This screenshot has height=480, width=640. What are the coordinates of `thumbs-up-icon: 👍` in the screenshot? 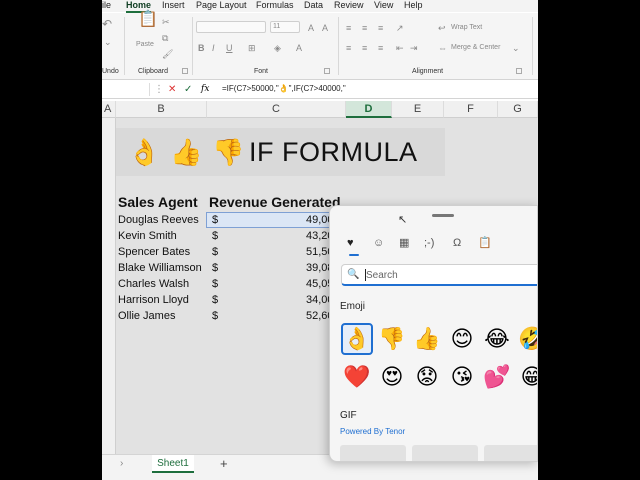 It's located at (186, 152).